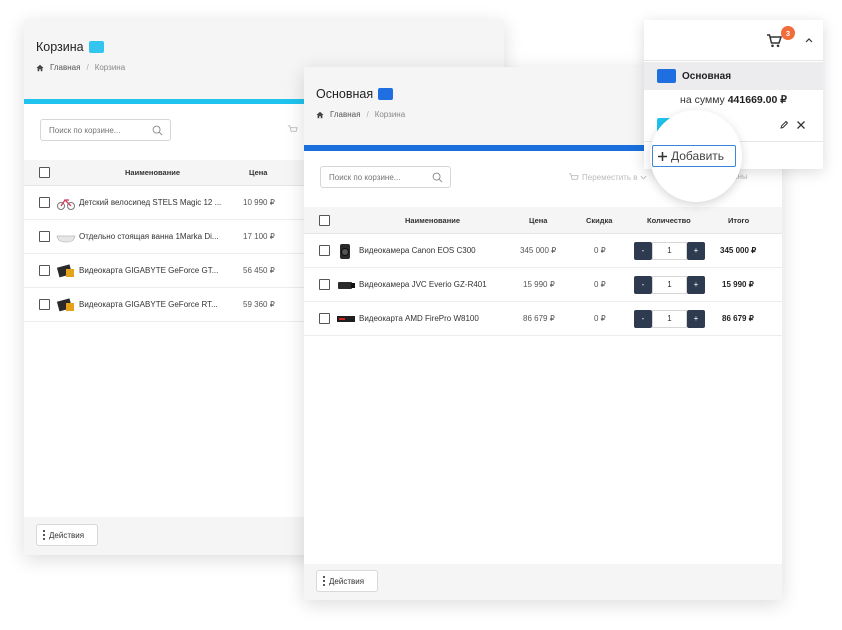  Describe the element at coordinates (270, 47) in the screenshot. I see `back-page-title: Корзина` at that location.